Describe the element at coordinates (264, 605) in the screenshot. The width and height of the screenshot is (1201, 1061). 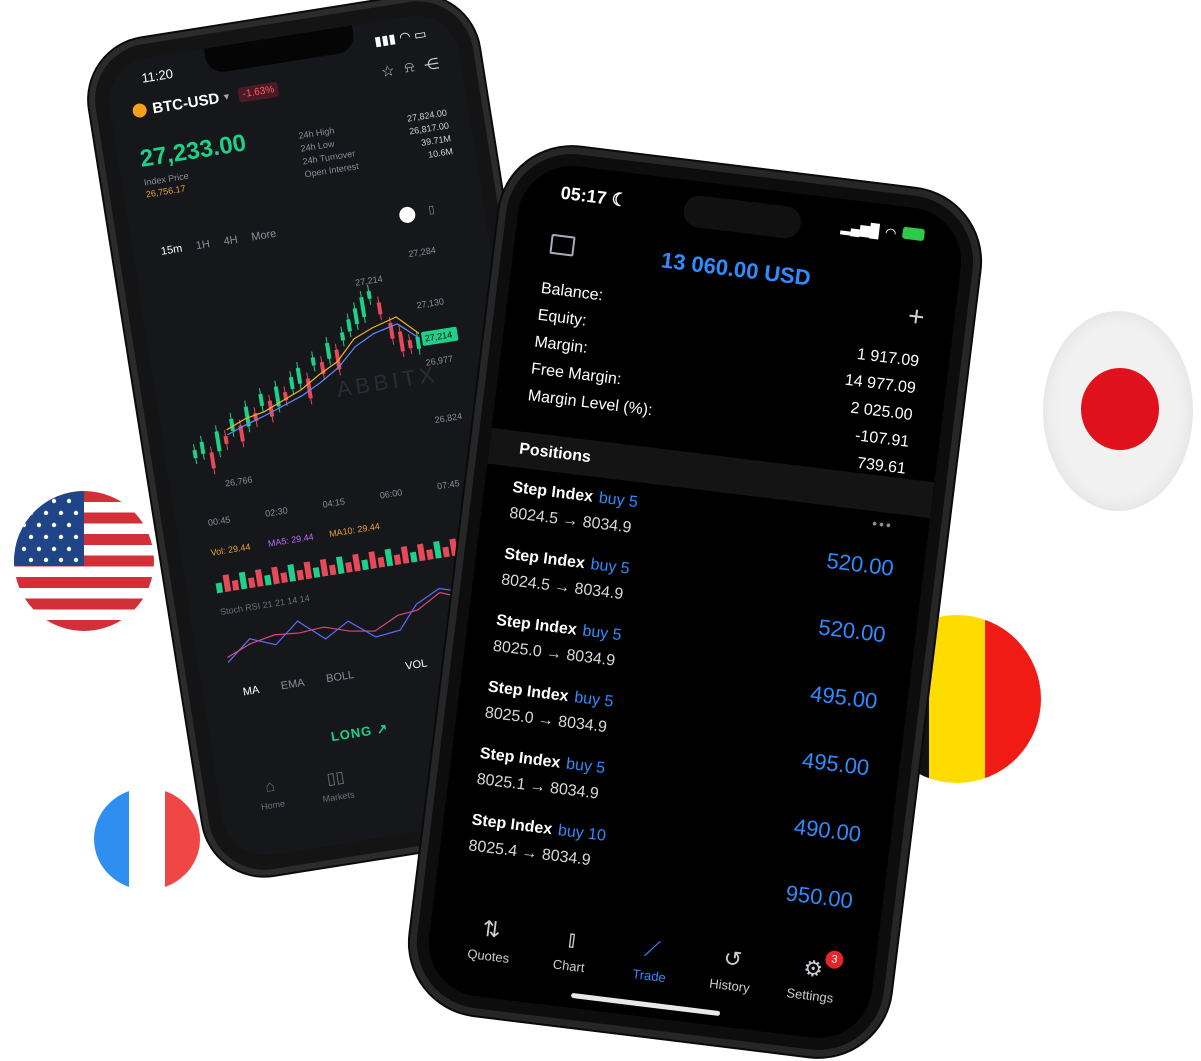
I see `stoch-rsi-label: Stoch RSI 21 21 14 14` at that location.